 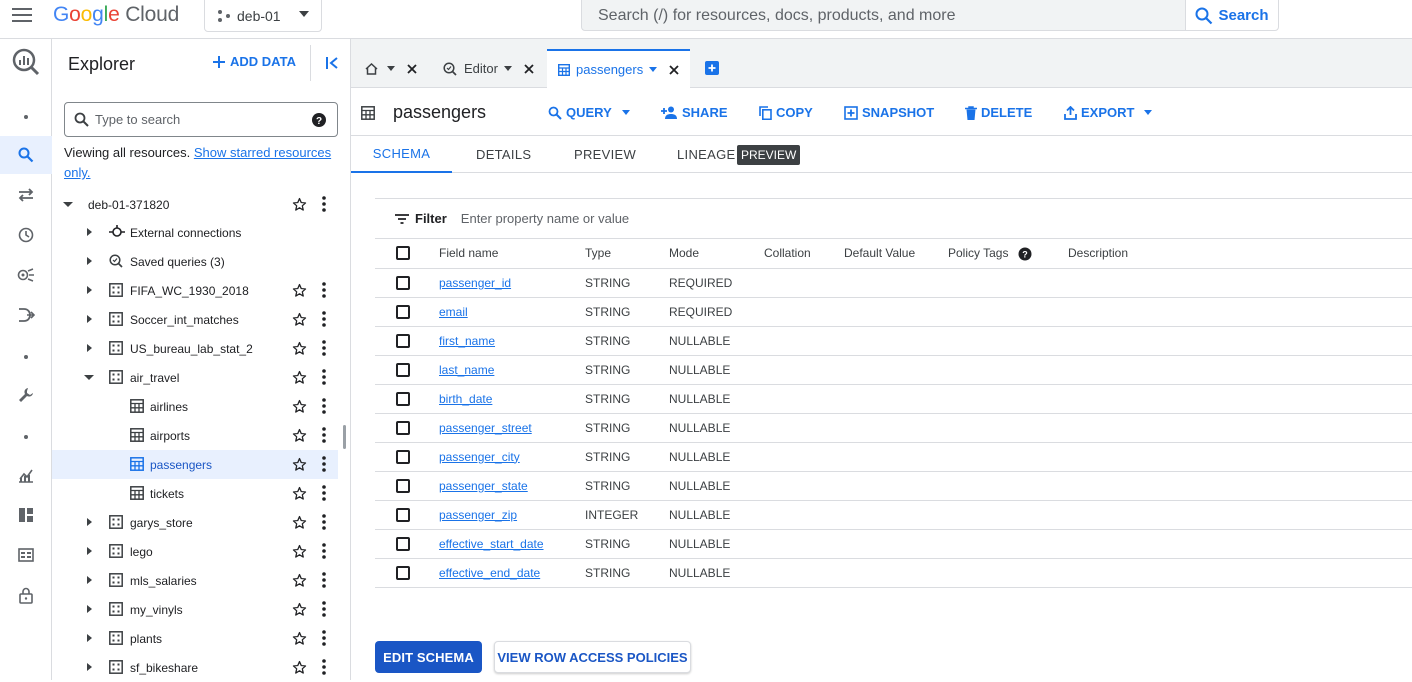 I want to click on edit-schema-button: EDIT SCHEMA, so click(x=428, y=657).